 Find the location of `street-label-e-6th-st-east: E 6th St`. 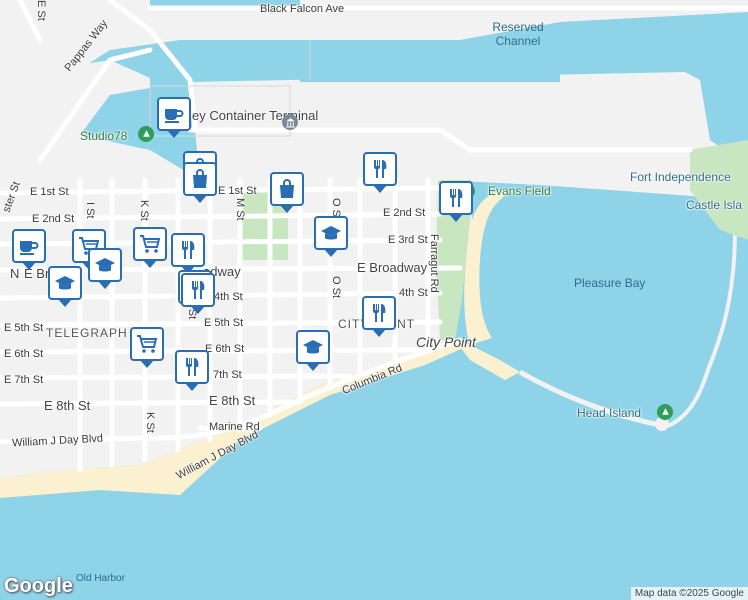

street-label-e-6th-st-east: E 6th St is located at coordinates (225, 349).